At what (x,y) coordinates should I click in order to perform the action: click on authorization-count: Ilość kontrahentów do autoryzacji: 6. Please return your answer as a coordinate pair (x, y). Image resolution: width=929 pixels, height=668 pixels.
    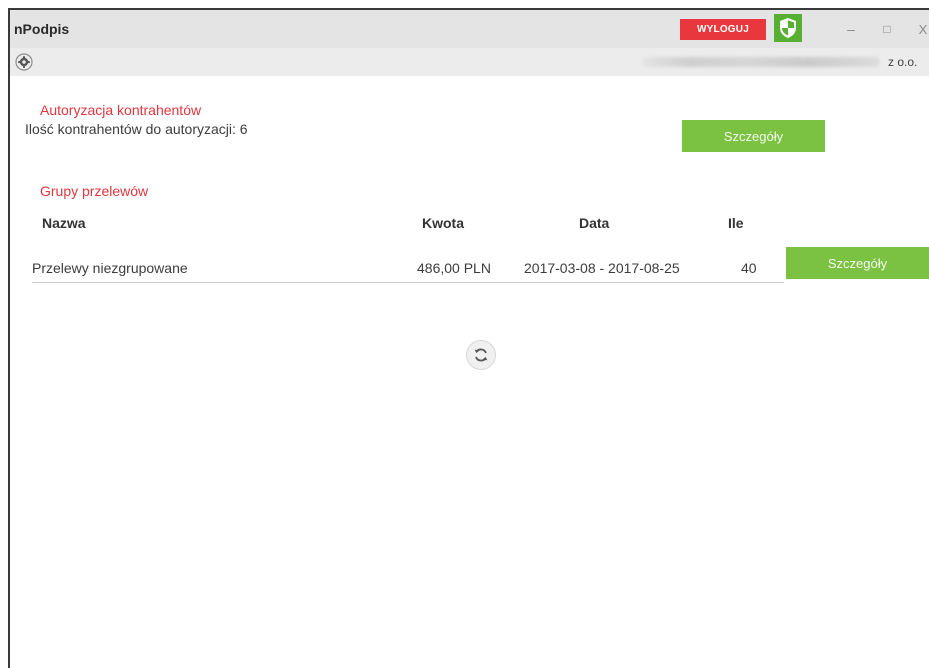
    Looking at the image, I should click on (136, 129).